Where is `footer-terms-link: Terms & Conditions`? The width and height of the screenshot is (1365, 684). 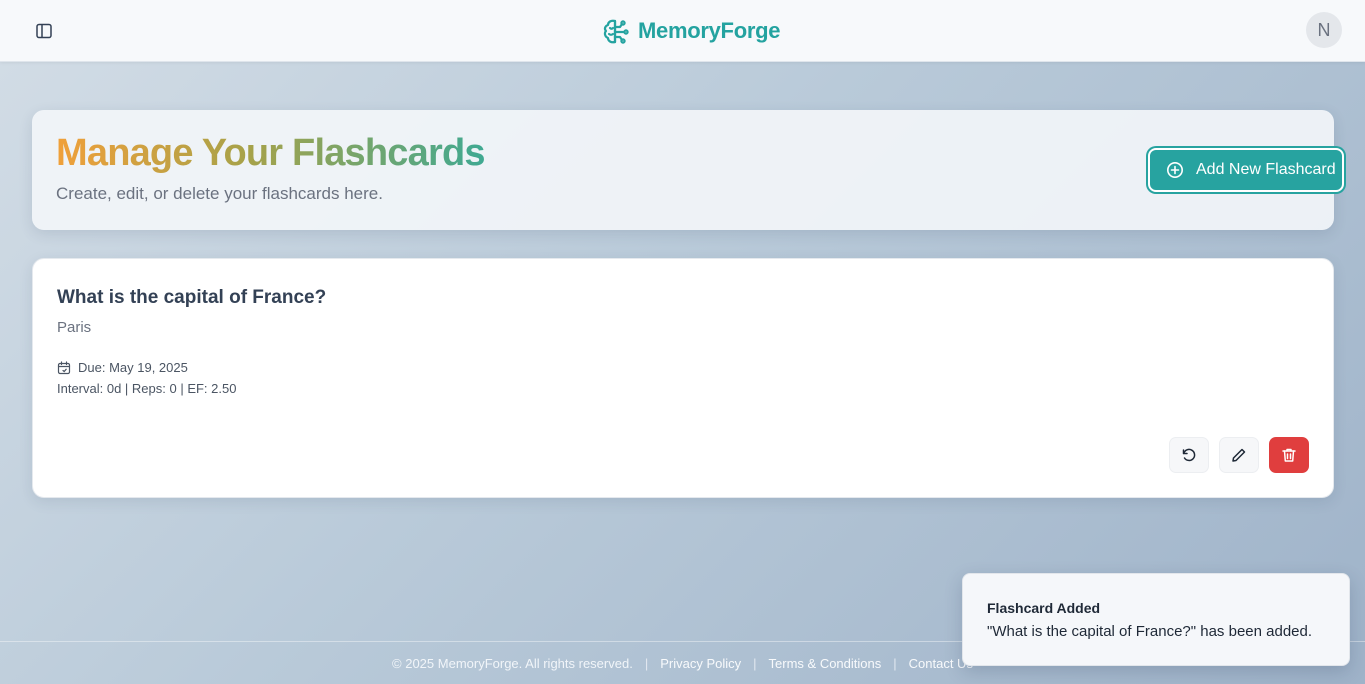 footer-terms-link: Terms & Conditions is located at coordinates (825, 663).